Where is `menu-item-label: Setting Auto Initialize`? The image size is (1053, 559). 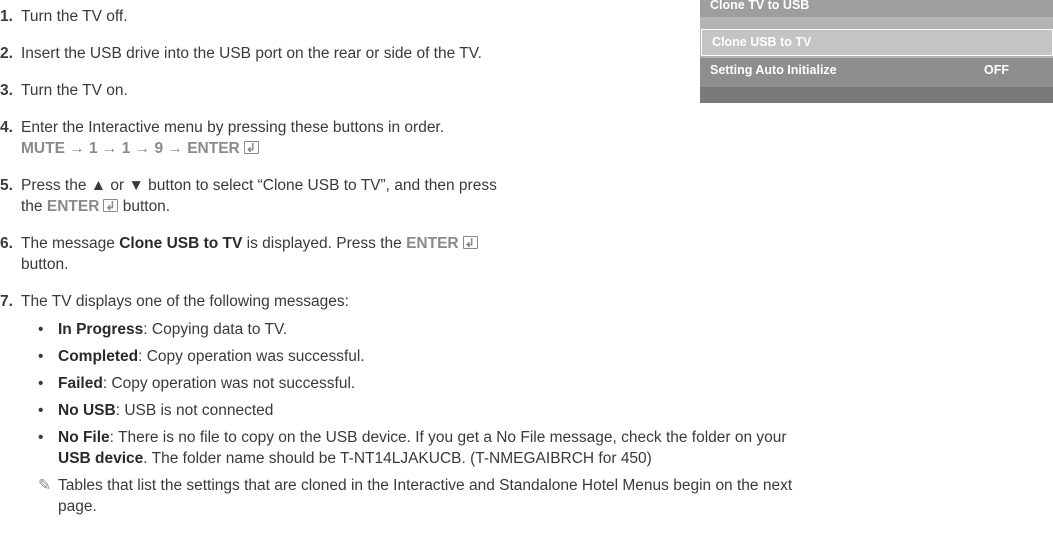
menu-item-label: Setting Auto Initialize is located at coordinates (773, 70).